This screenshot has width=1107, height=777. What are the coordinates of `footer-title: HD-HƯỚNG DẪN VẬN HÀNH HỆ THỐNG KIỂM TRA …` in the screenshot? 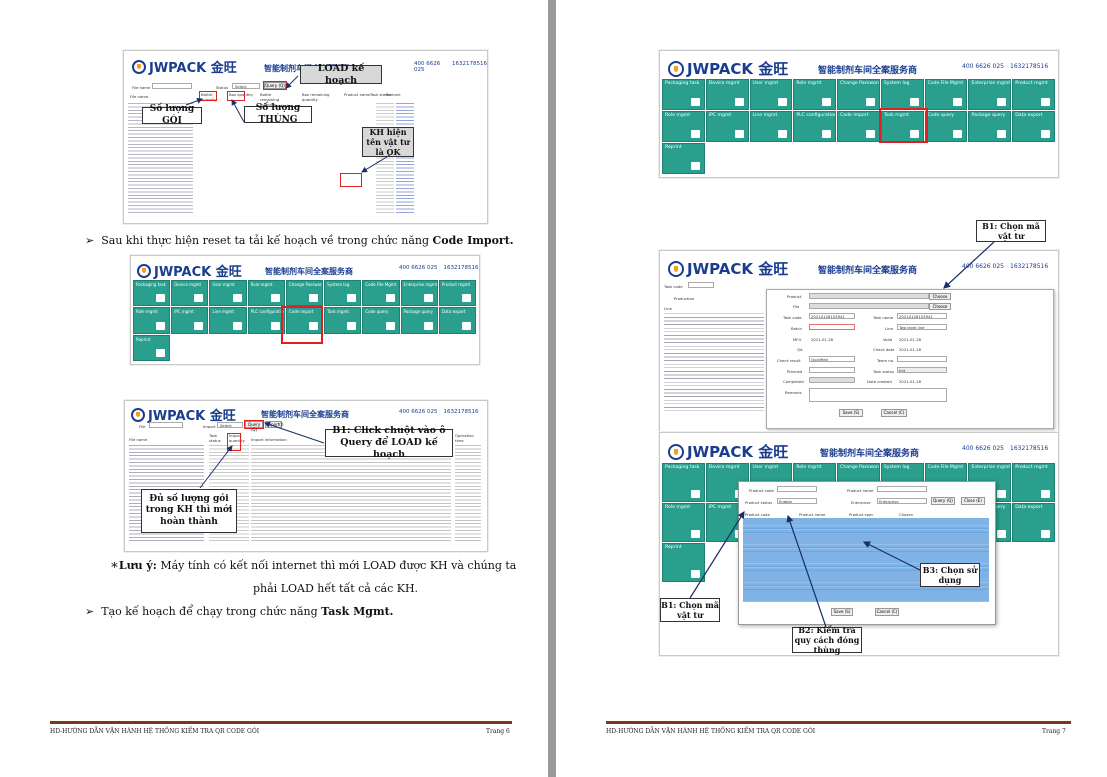 It's located at (711, 731).